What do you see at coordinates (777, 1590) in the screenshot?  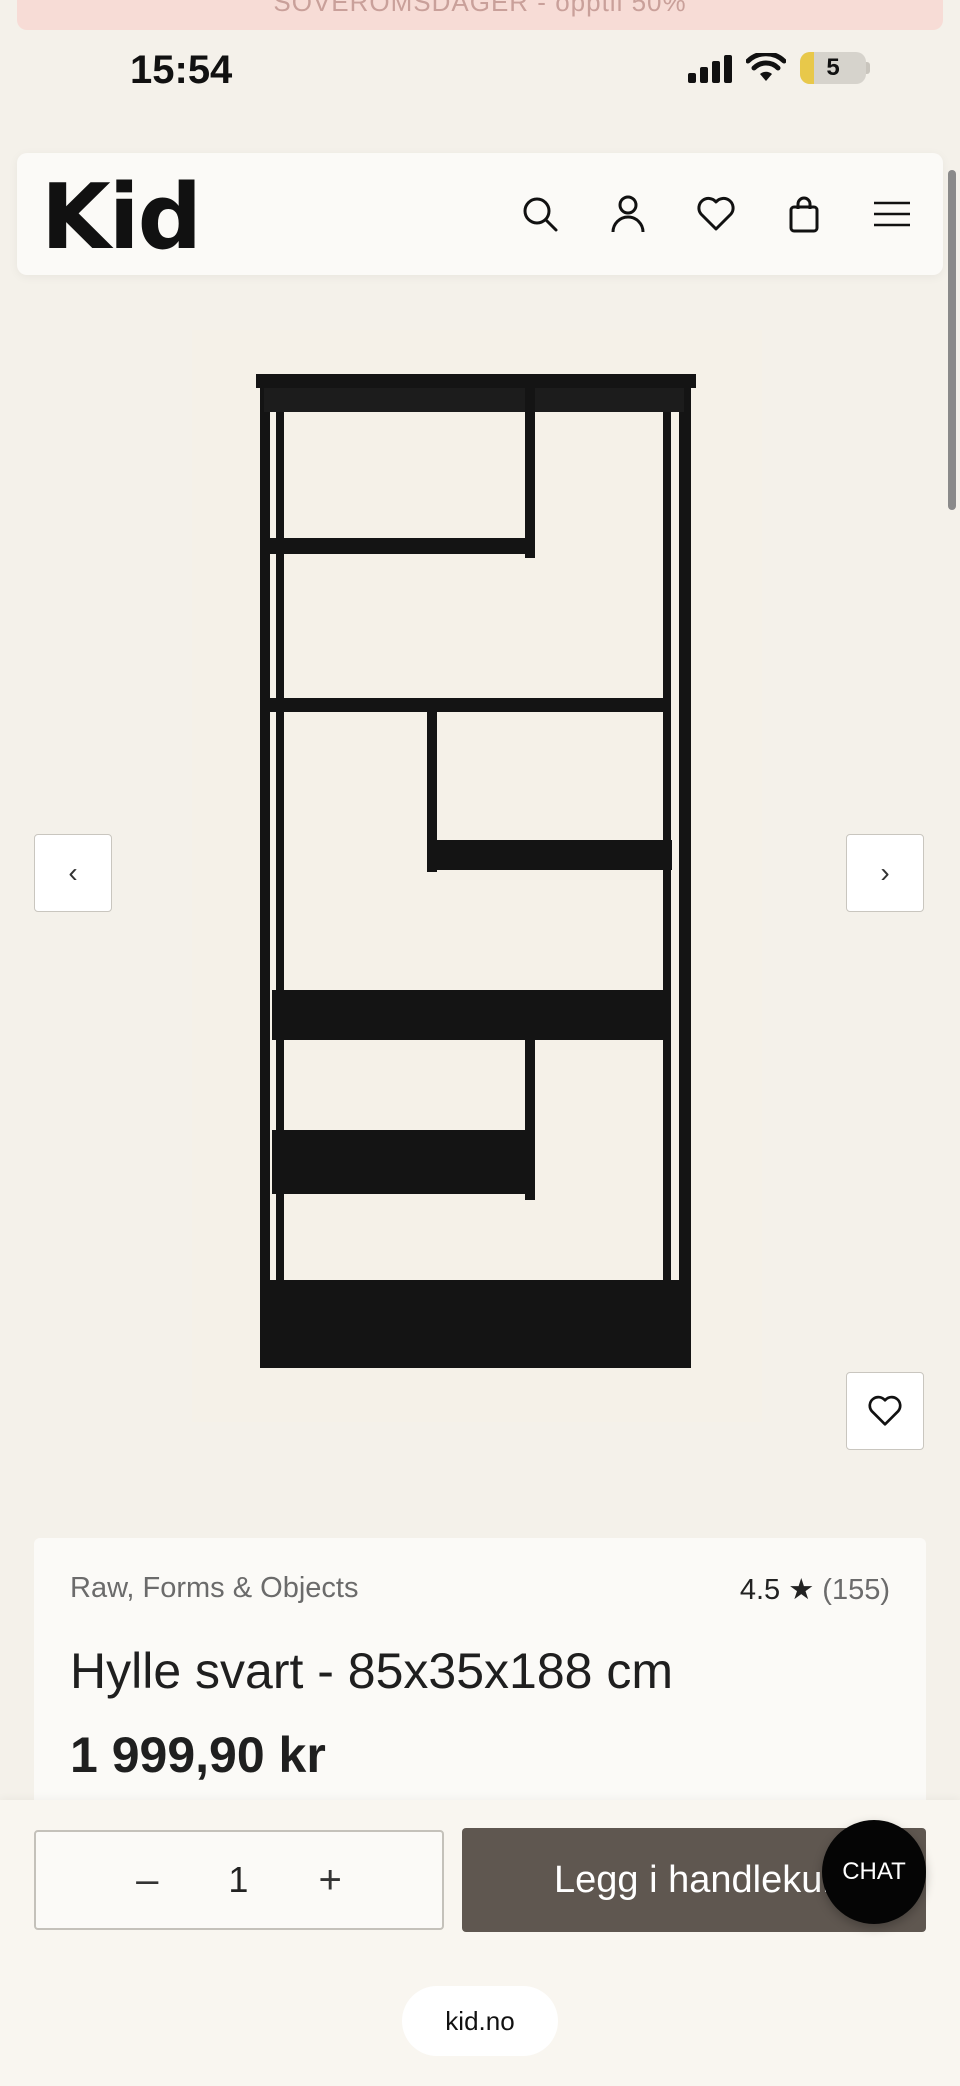 I see `rating-value: 4.5 ★` at bounding box center [777, 1590].